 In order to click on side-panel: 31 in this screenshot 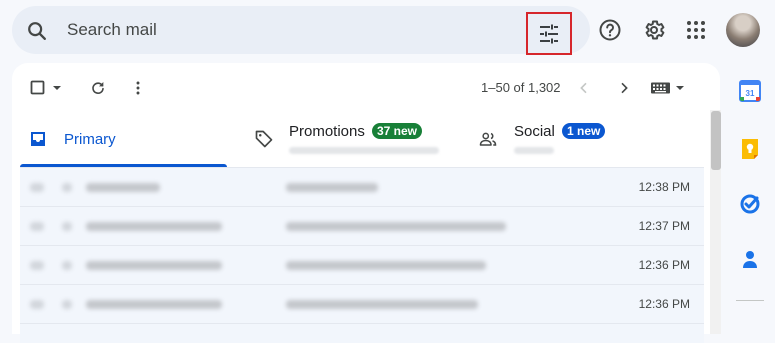, I will do `click(752, 198)`.